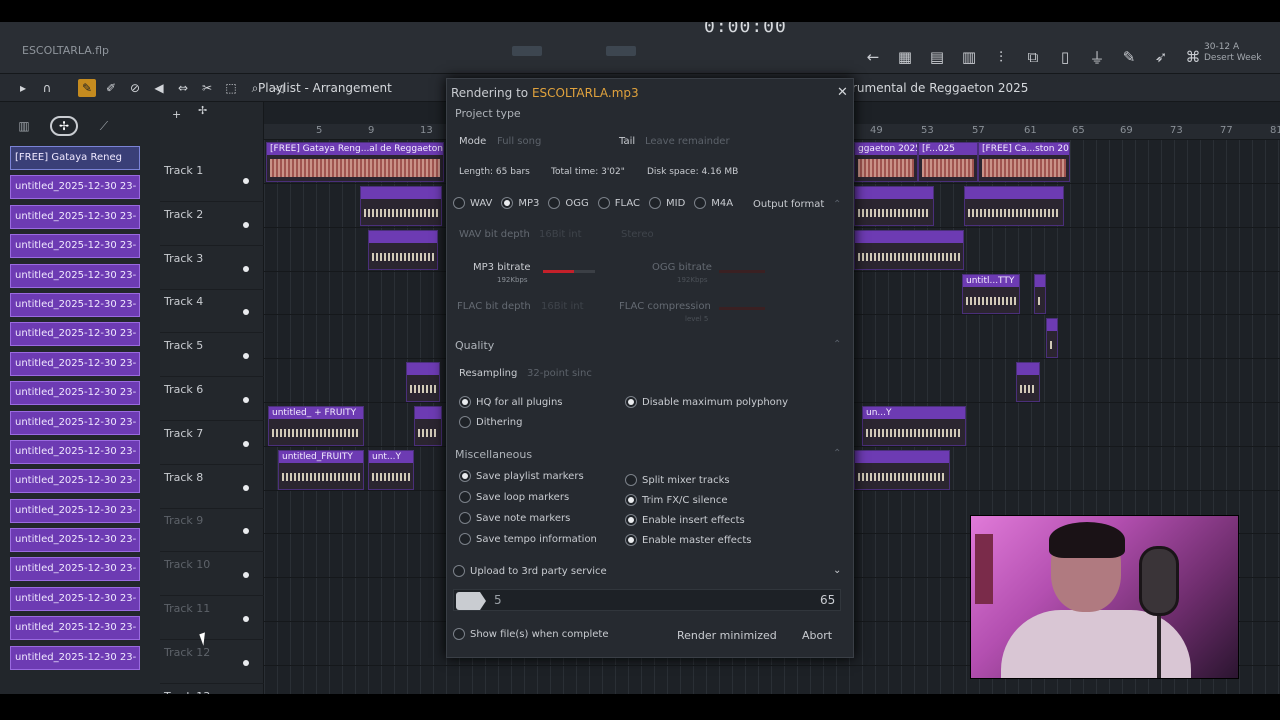 The width and height of the screenshot is (1280, 720). I want to click on plugin-icon: ⏚, so click(1097, 57).